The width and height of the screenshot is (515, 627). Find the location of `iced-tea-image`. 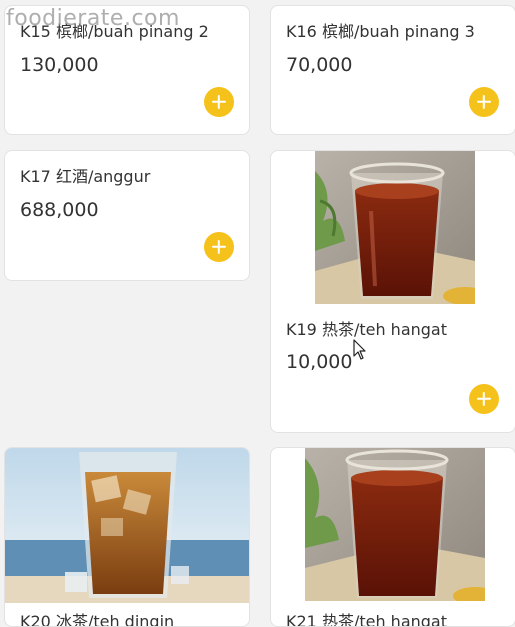

iced-tea-image is located at coordinates (127, 525).